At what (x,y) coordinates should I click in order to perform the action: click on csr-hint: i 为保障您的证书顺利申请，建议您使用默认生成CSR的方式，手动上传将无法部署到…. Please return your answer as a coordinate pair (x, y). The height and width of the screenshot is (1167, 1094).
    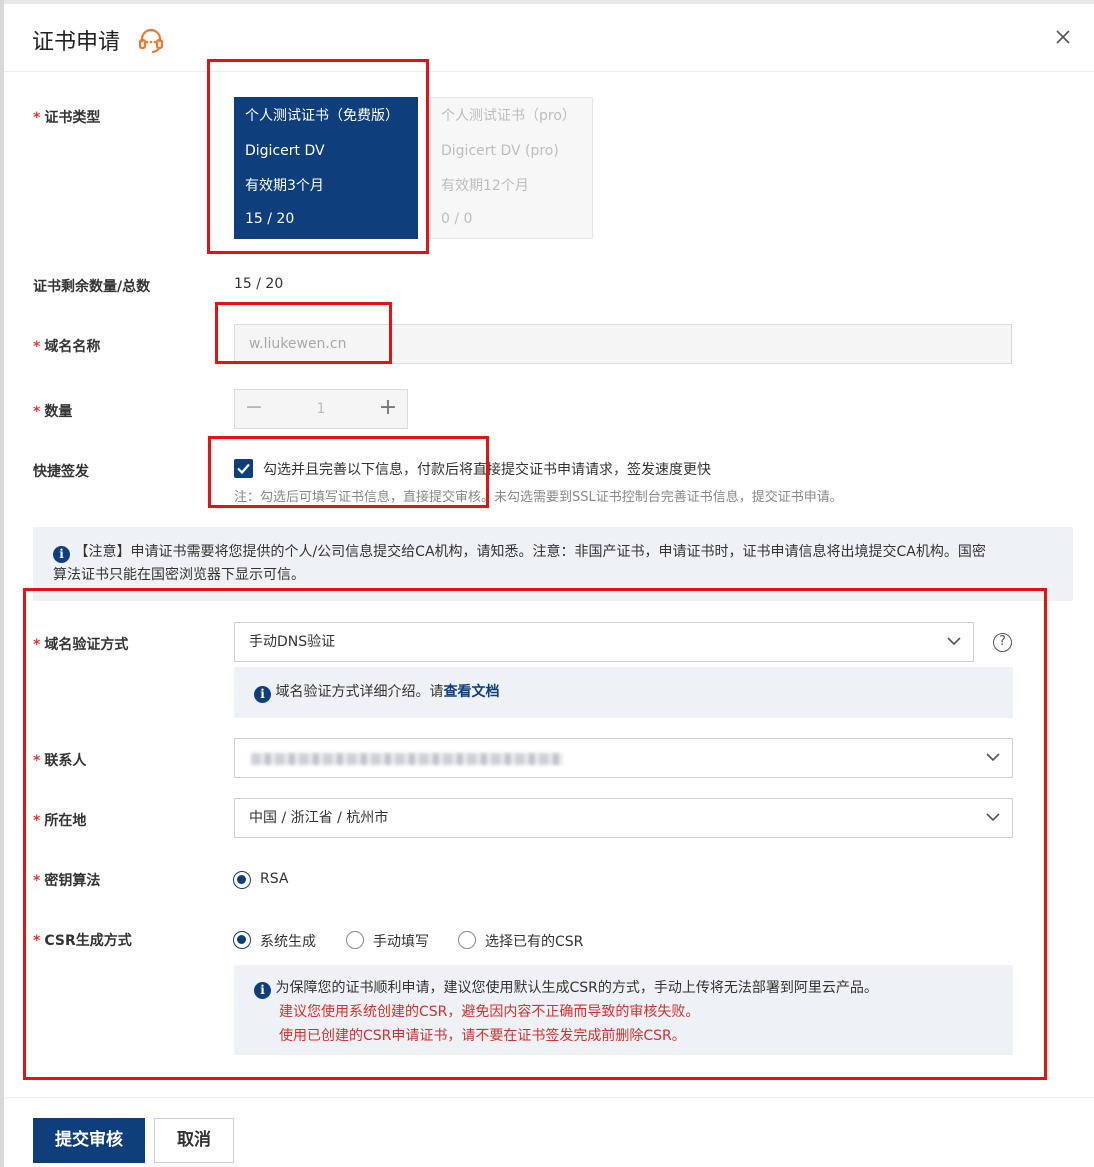
    Looking at the image, I should click on (623, 1010).